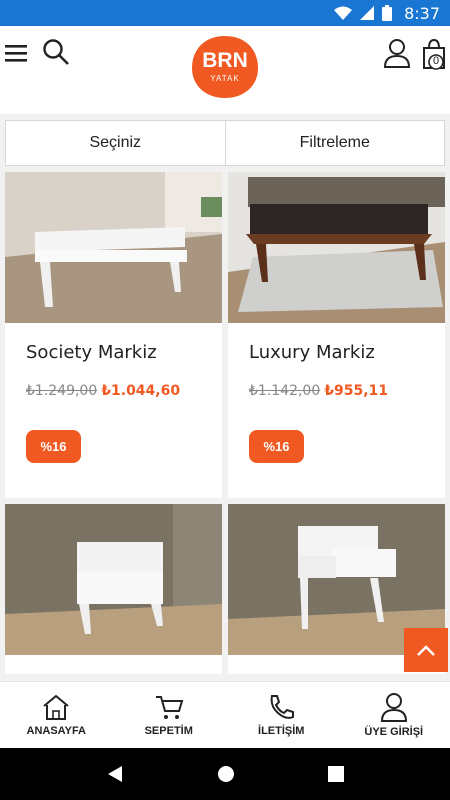 This screenshot has width=450, height=800. What do you see at coordinates (141, 391) in the screenshot?
I see `new-price: ₺1.044,60` at bounding box center [141, 391].